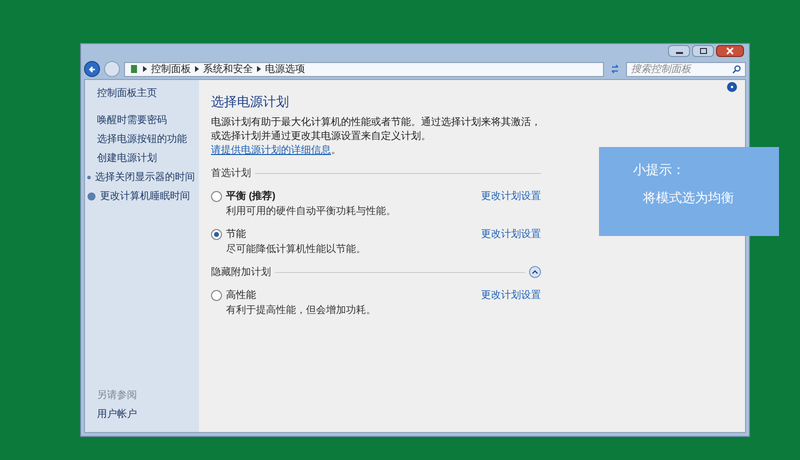 Image resolution: width=800 pixels, height=460 pixels. What do you see at coordinates (250, 102) in the screenshot?
I see `page-title: 选择电源计划` at bounding box center [250, 102].